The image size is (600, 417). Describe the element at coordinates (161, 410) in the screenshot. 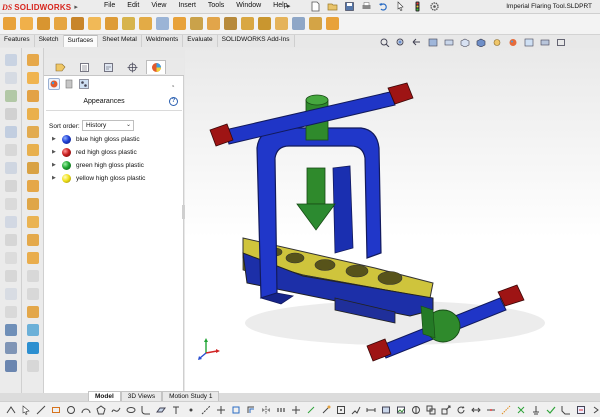

I see `plane-icon` at that location.